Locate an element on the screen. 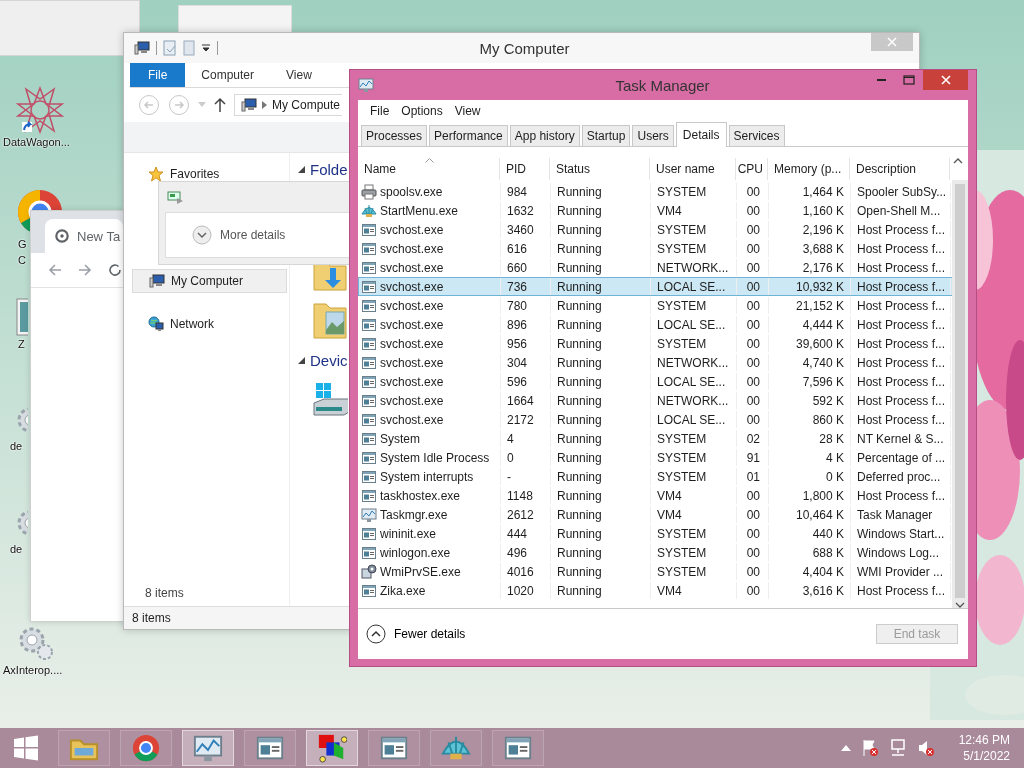  tab: Processes is located at coordinates (394, 135).